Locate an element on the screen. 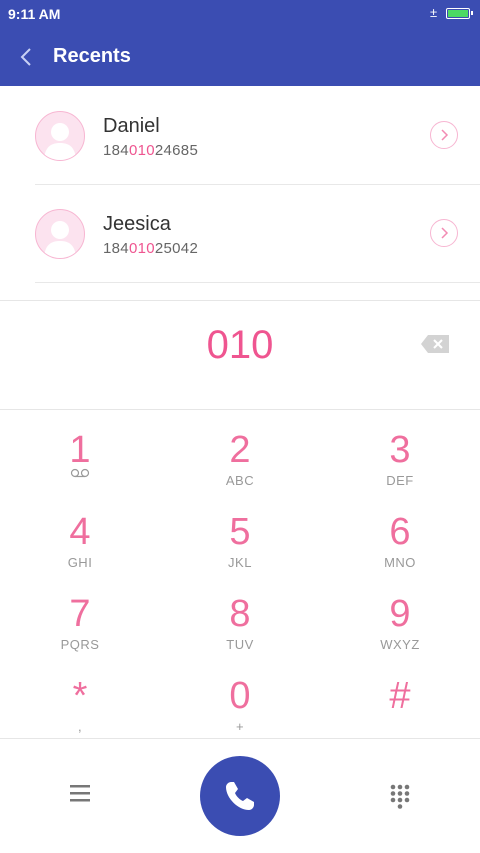 The image size is (480, 853). key-letters: TUV is located at coordinates (240, 644).